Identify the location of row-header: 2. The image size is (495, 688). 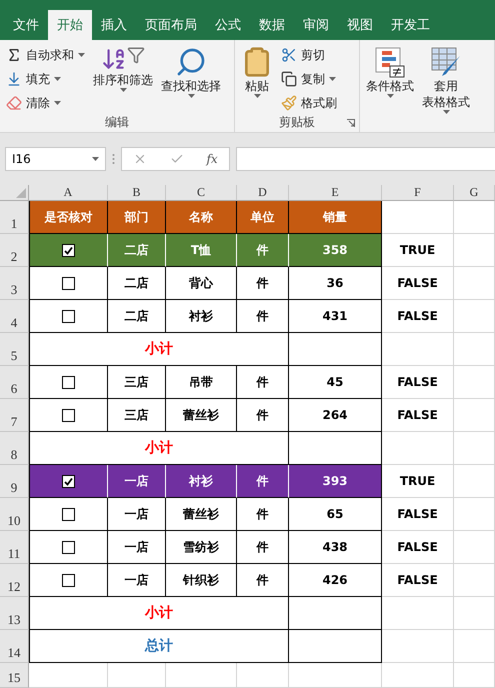
(14, 250).